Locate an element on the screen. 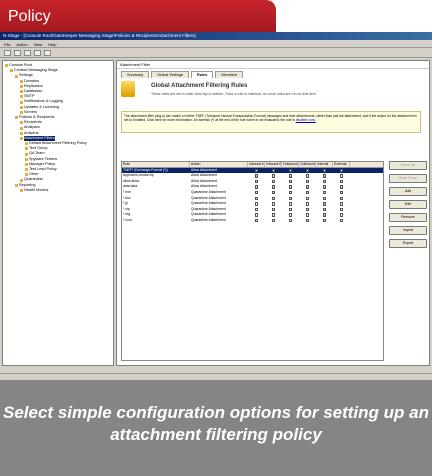 This screenshot has height=476, width=432. toolbar is located at coordinates (216, 53).